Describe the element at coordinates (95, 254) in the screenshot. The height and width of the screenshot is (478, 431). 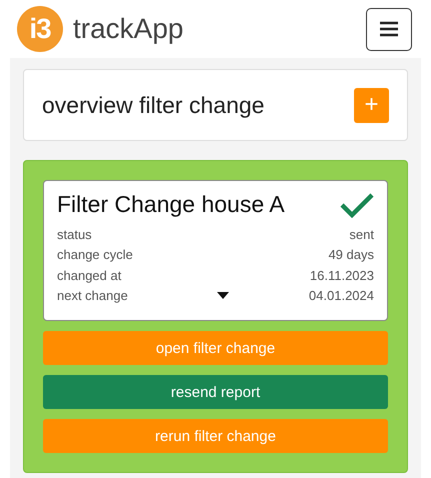
I see `detail-label: change cycle` at that location.